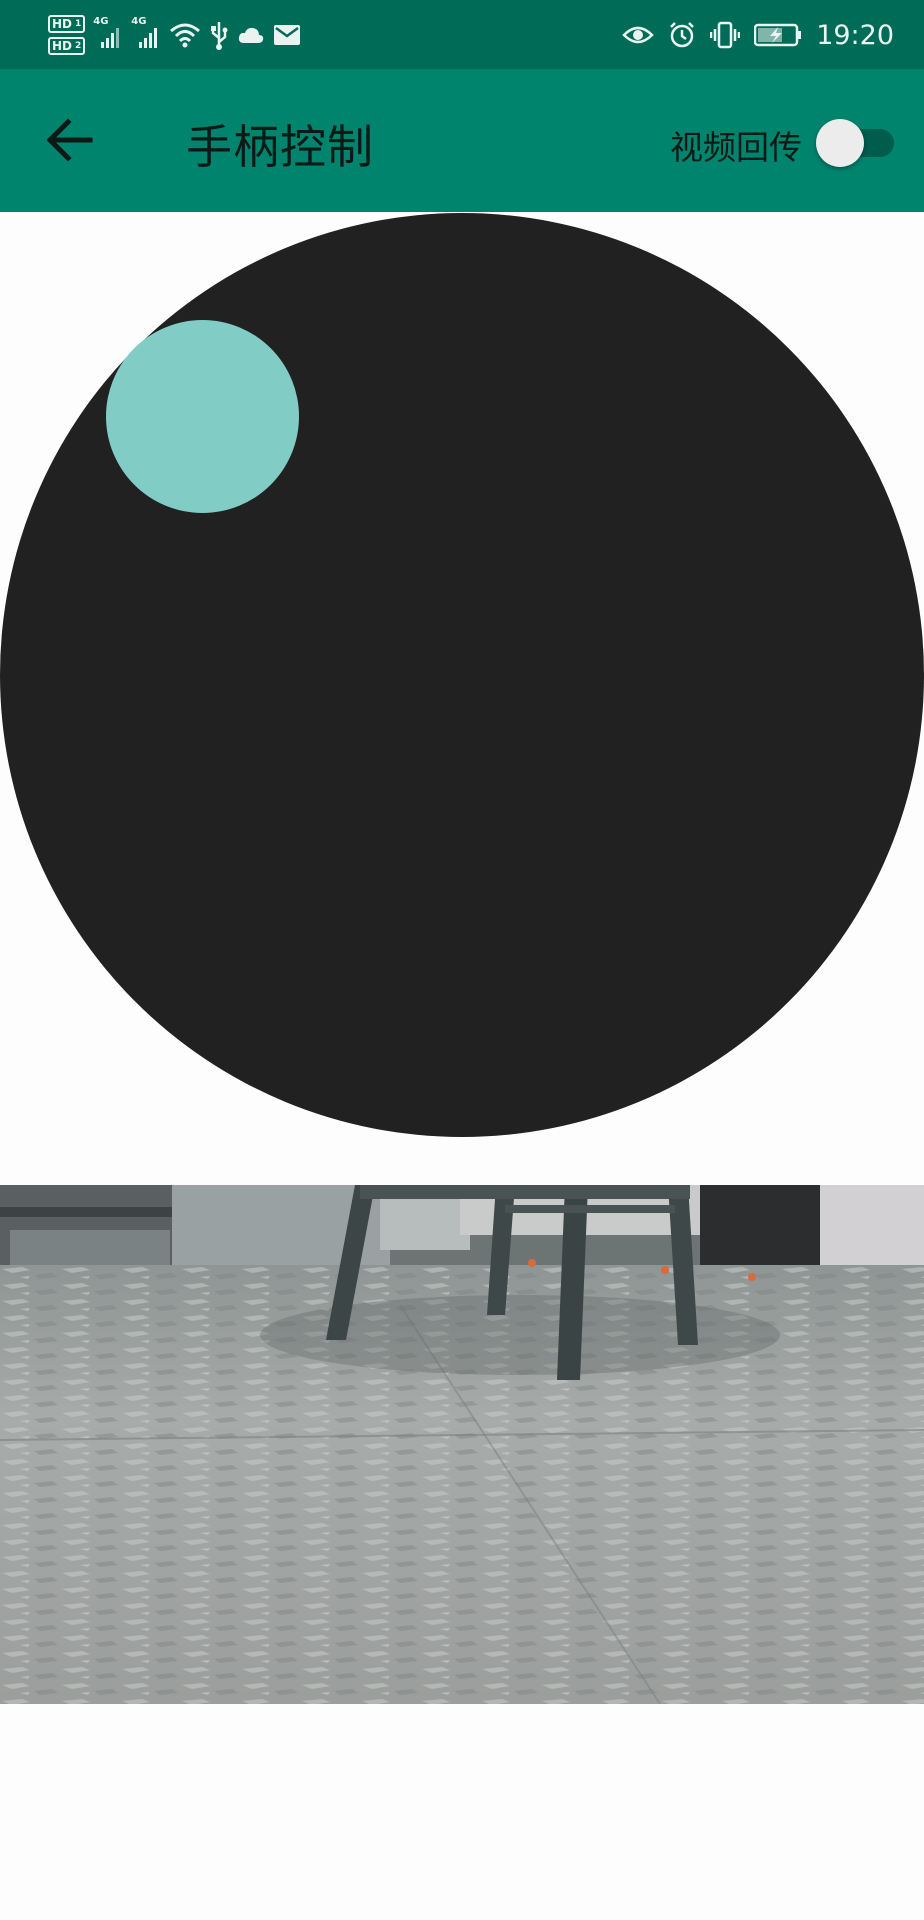 This screenshot has width=924, height=1920. I want to click on sim1-label: HD, so click(62, 24).